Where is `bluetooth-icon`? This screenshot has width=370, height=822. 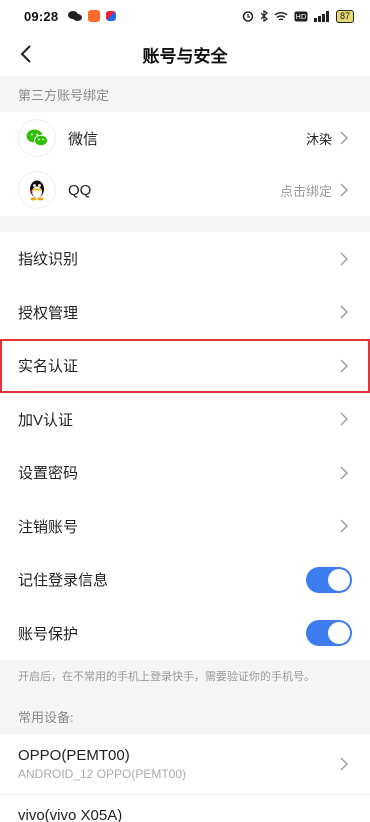 bluetooth-icon is located at coordinates (264, 16).